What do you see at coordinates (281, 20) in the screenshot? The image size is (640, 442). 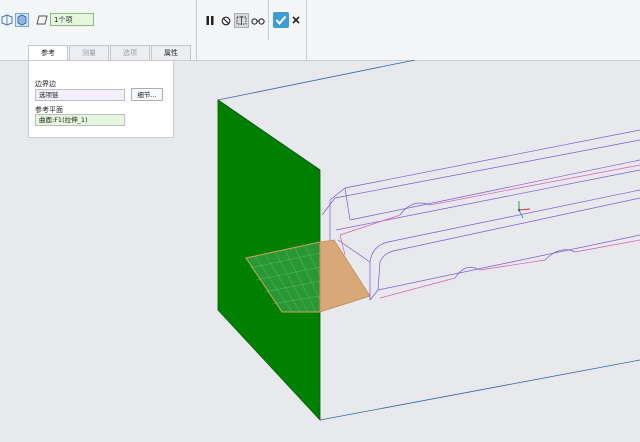 I see `confirm-icon` at bounding box center [281, 20].